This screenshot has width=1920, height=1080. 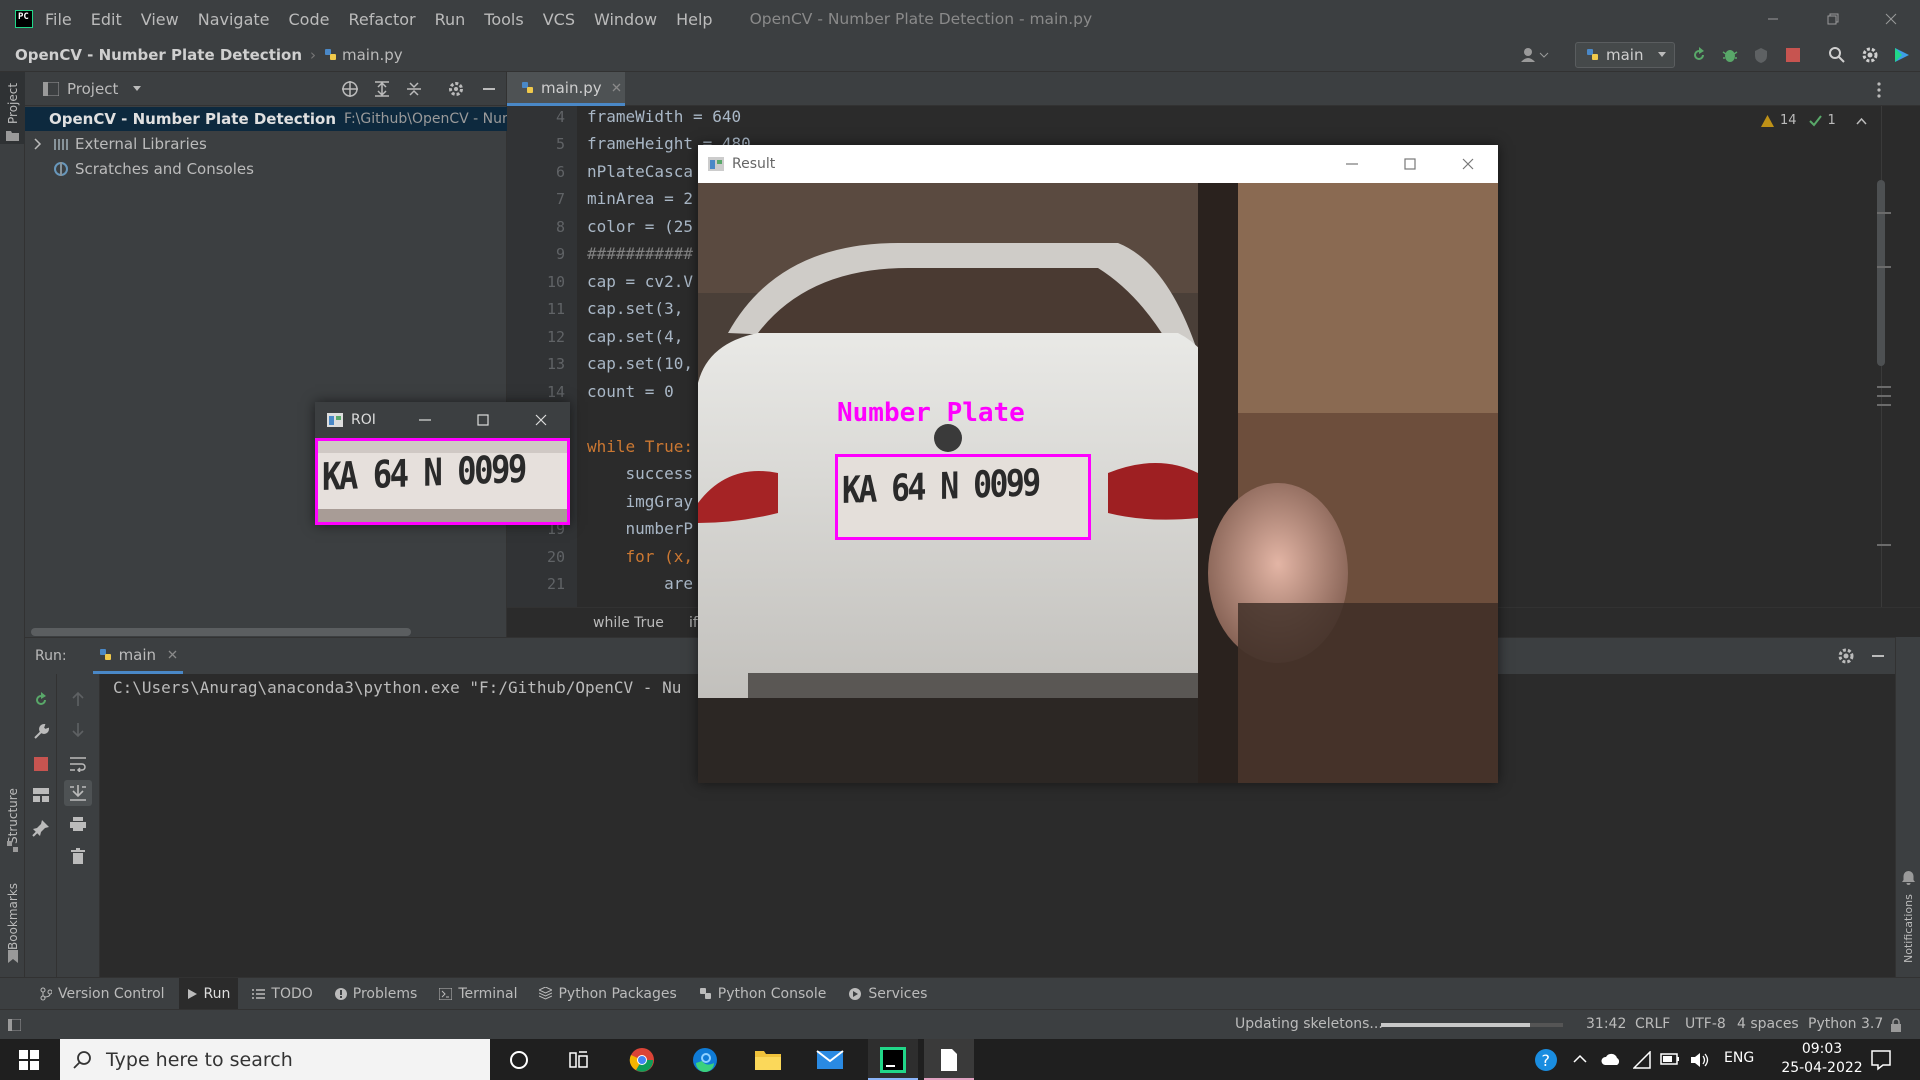 What do you see at coordinates (78, 824) in the screenshot?
I see `print-icon` at bounding box center [78, 824].